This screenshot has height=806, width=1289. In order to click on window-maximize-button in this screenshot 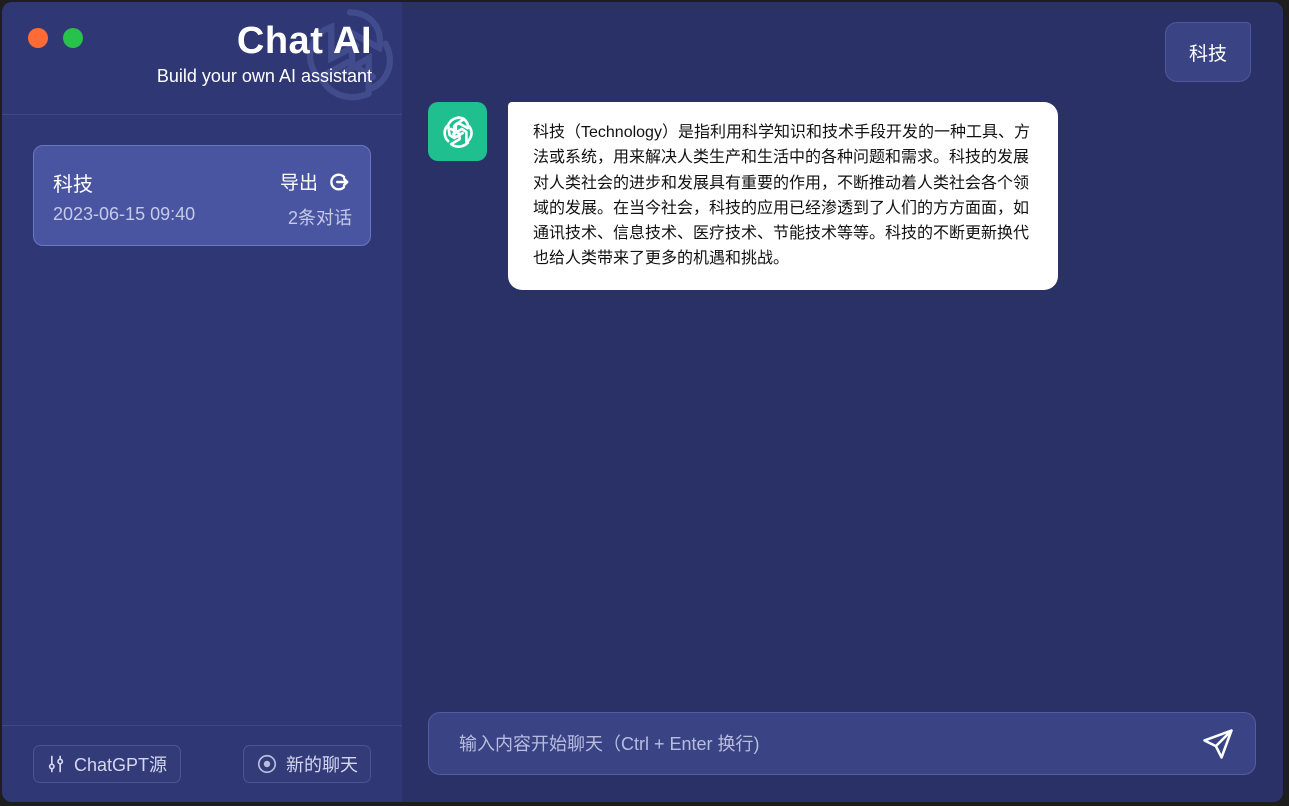, I will do `click(73, 38)`.